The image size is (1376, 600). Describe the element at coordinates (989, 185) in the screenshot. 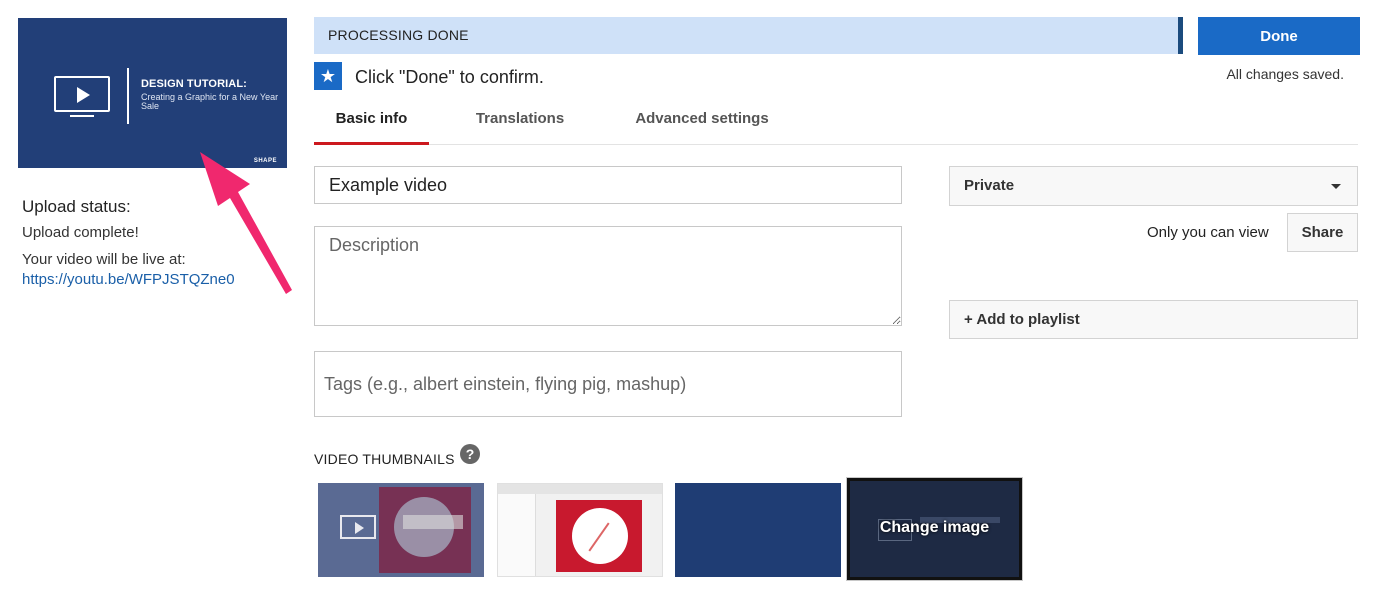

I see `privacy-value: Private` at that location.